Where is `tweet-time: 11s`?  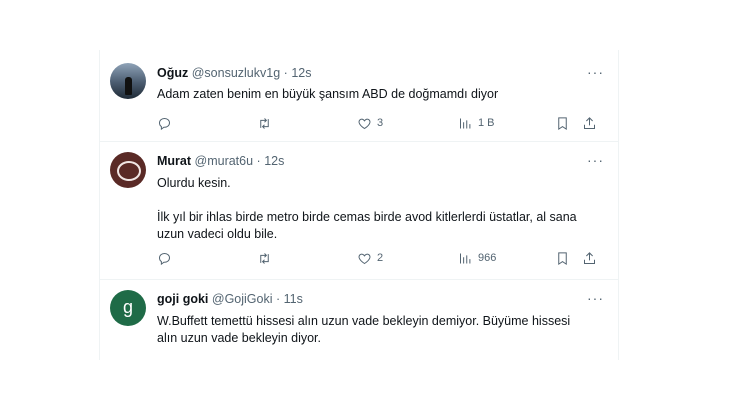
tweet-time: 11s is located at coordinates (293, 299).